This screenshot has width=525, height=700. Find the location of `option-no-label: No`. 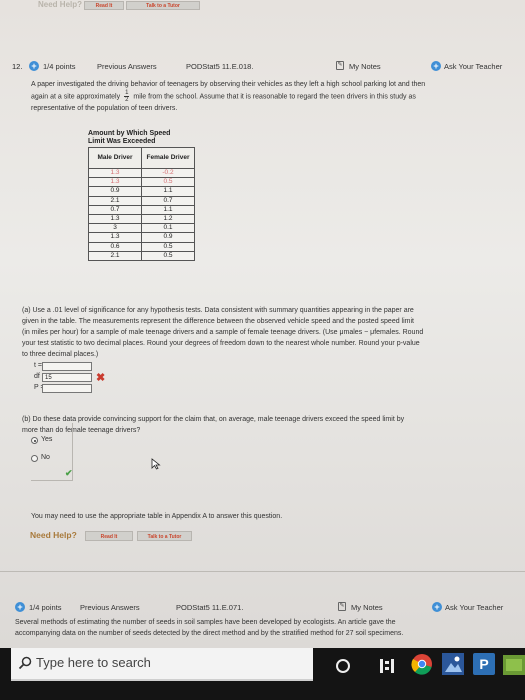

option-no-label: No is located at coordinates (45, 457).